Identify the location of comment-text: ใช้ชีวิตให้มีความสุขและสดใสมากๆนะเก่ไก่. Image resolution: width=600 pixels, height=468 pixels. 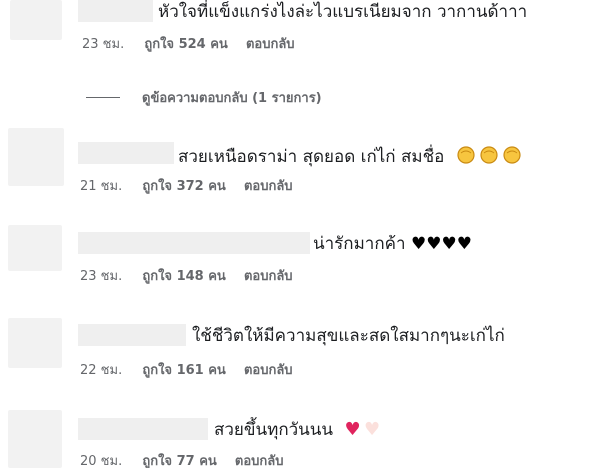
(348, 336).